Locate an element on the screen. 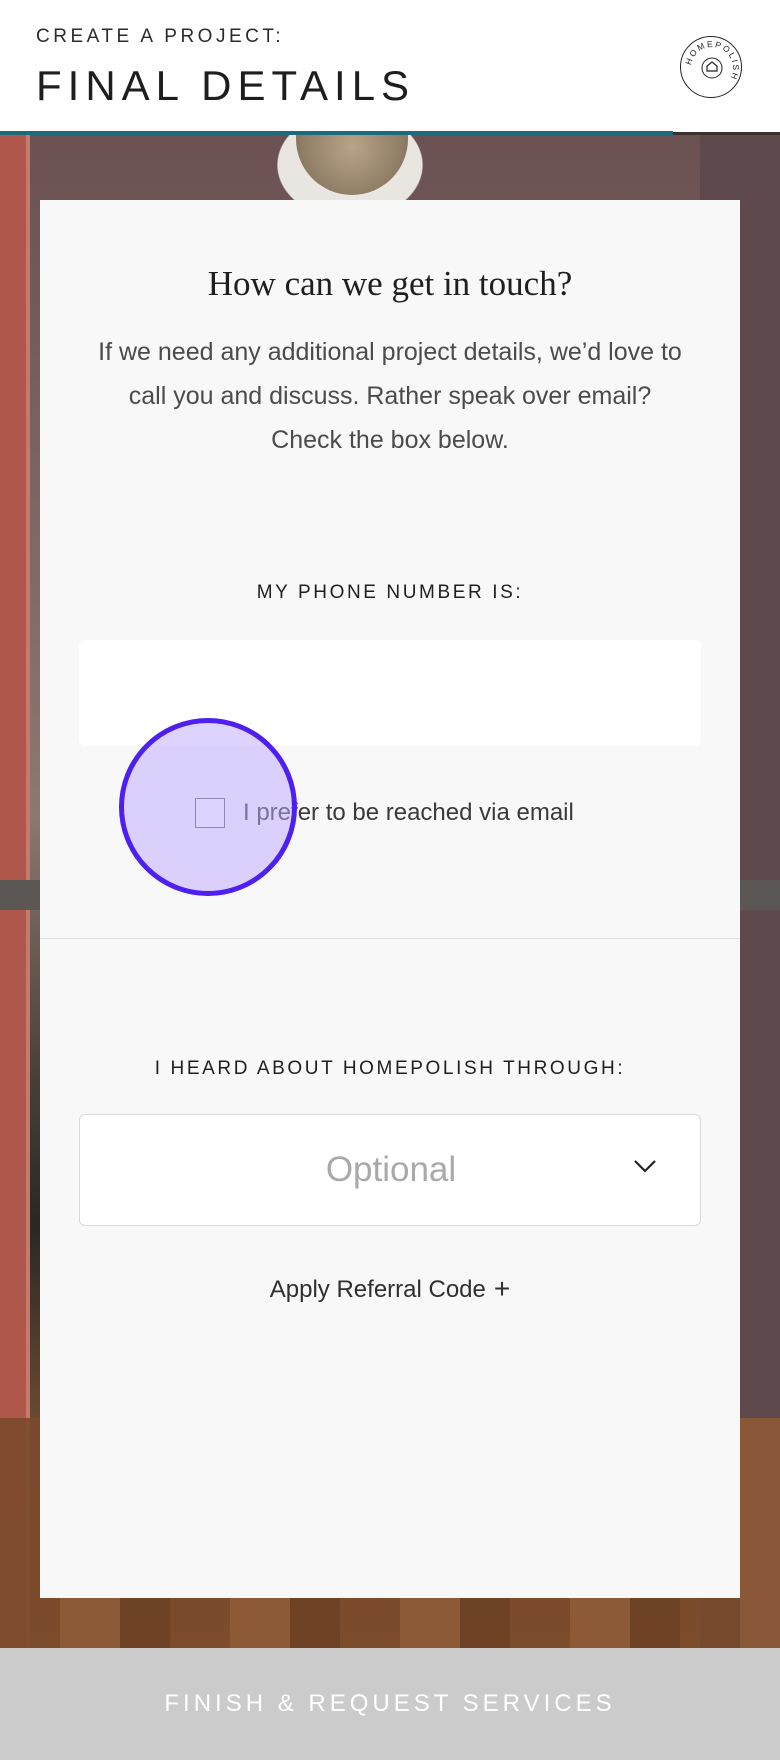  email-preference-label: I prefer to be reached via email is located at coordinates (408, 813).